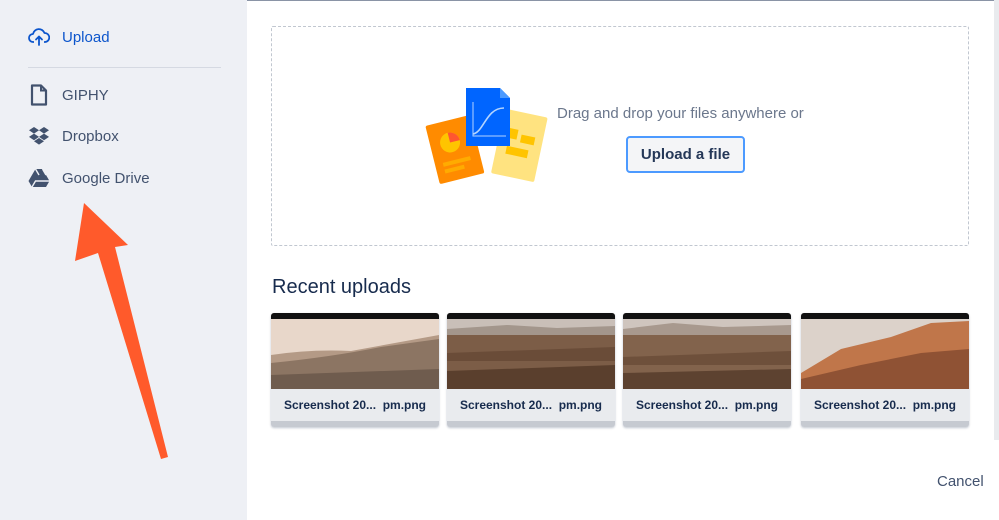 This screenshot has width=999, height=520. Describe the element at coordinates (996, 220) in the screenshot. I see `scroll-edge` at that location.